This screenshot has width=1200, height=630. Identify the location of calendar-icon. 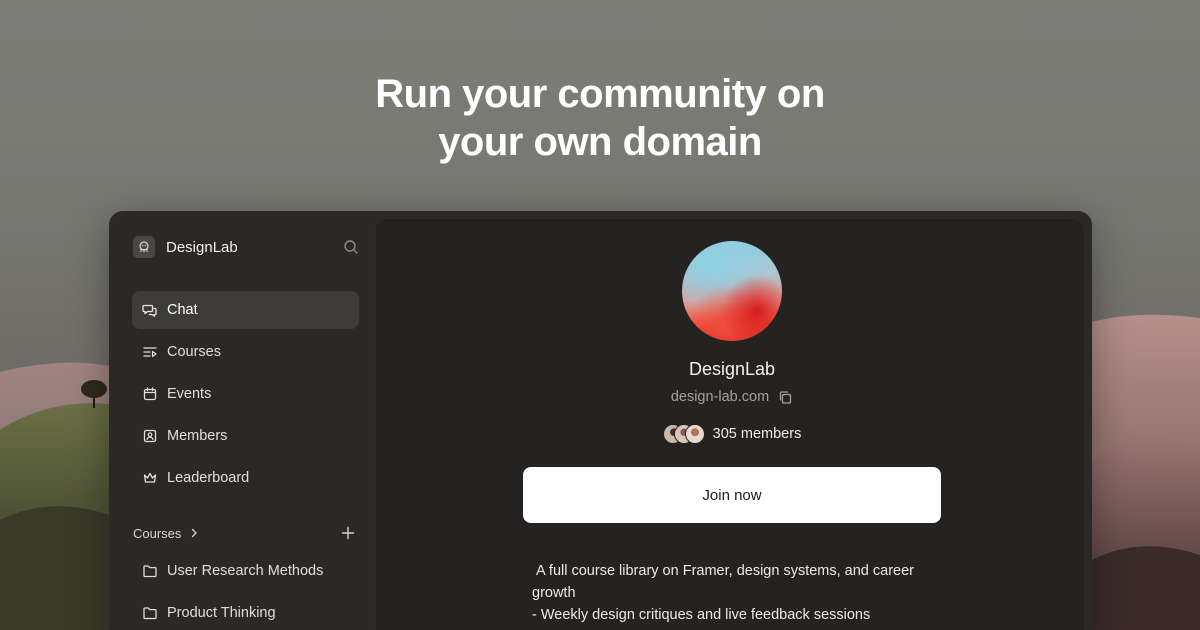
(150, 394).